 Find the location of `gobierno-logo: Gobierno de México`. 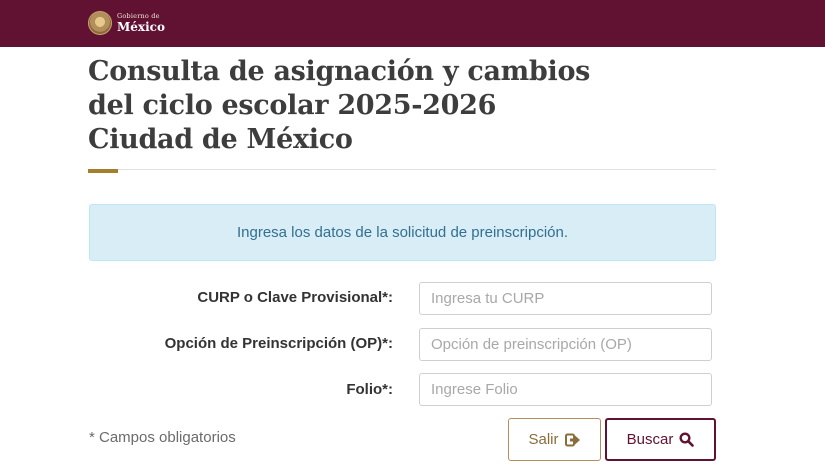

gobierno-logo: Gobierno de México is located at coordinates (126, 23).